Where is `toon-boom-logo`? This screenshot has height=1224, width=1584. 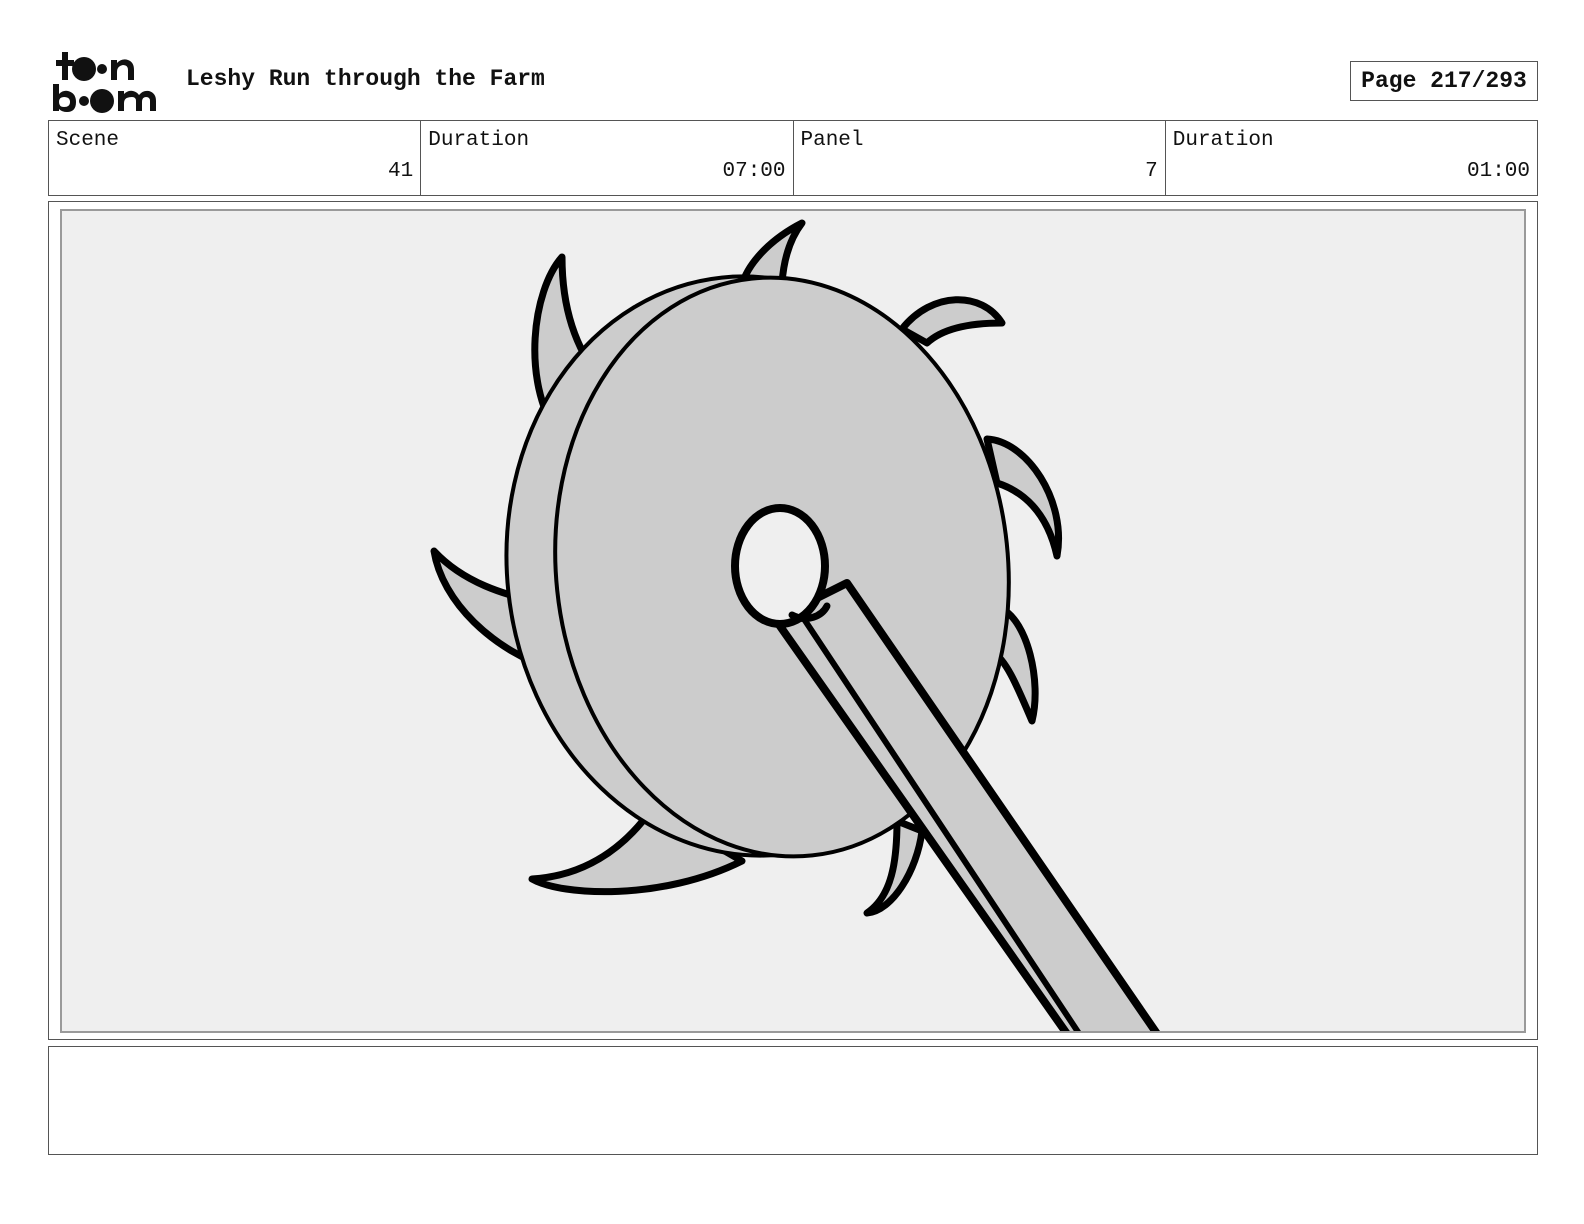 toon-boom-logo is located at coordinates (108, 81).